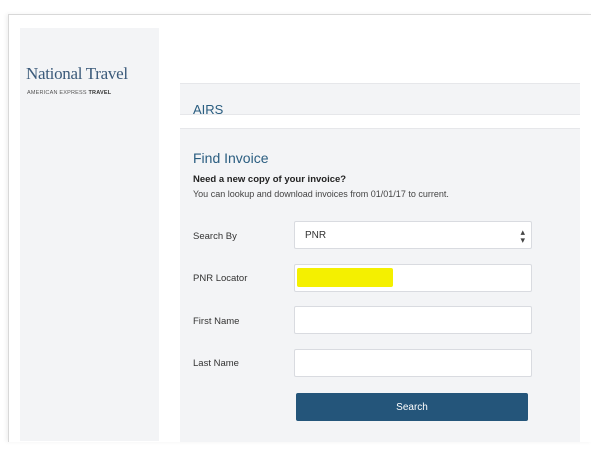 The height and width of the screenshot is (461, 591). What do you see at coordinates (413, 278) in the screenshot?
I see `pnr-locator-input` at bounding box center [413, 278].